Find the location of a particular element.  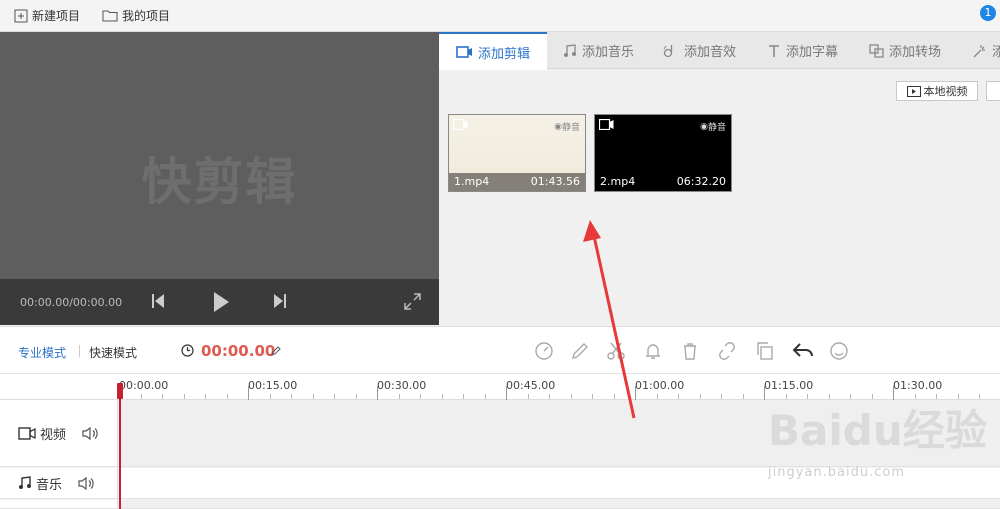

local-video-button: 本地视频 is located at coordinates (937, 91).